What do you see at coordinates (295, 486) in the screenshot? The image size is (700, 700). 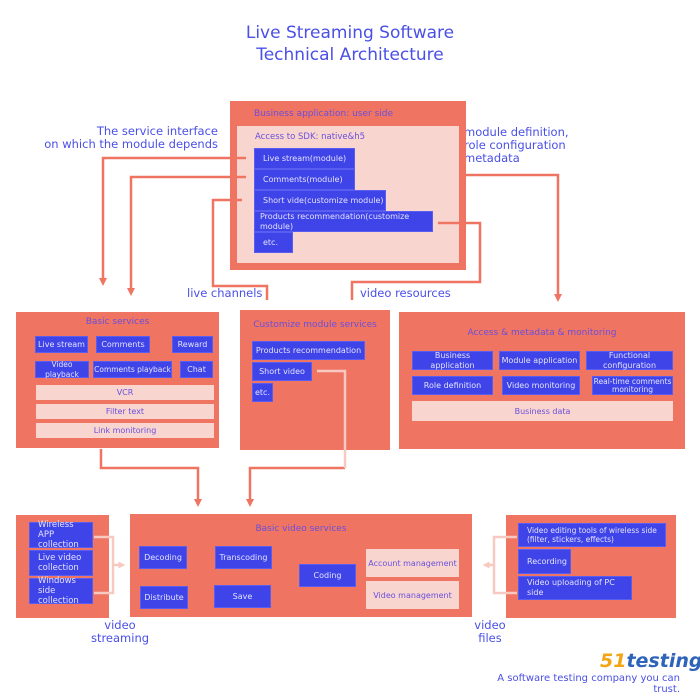 I see `connector-customize-to-video` at bounding box center [295, 486].